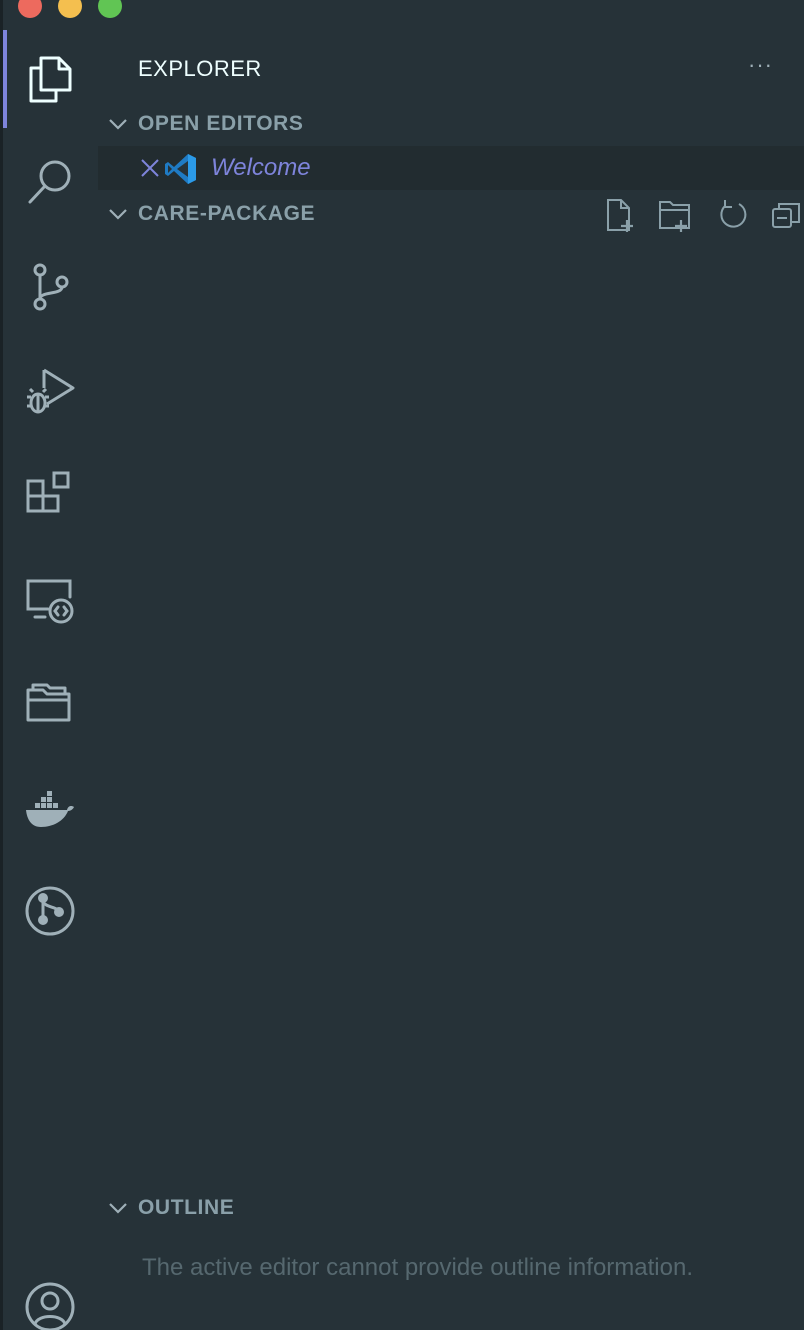 Image resolution: width=804 pixels, height=1330 pixels. Describe the element at coordinates (733, 215) in the screenshot. I see `refresh-icon` at that location.